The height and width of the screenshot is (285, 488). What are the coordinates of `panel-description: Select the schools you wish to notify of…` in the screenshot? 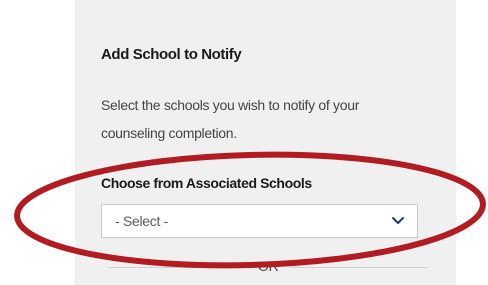 It's located at (230, 119).